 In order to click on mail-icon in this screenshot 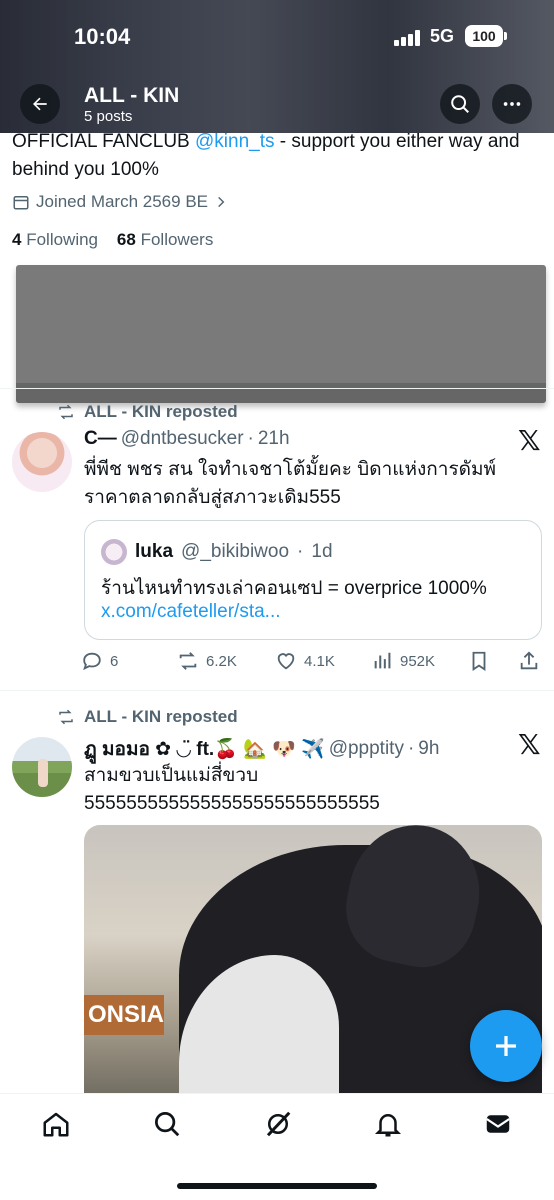, I will do `click(498, 1124)`.